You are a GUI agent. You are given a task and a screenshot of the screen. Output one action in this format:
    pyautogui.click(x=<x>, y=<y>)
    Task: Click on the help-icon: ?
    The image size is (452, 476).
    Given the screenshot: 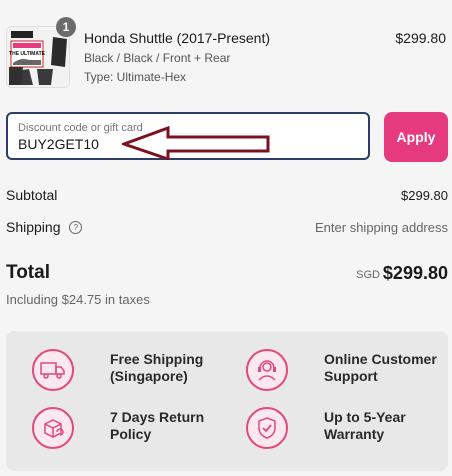 What is the action you would take?
    pyautogui.click(x=76, y=227)
    